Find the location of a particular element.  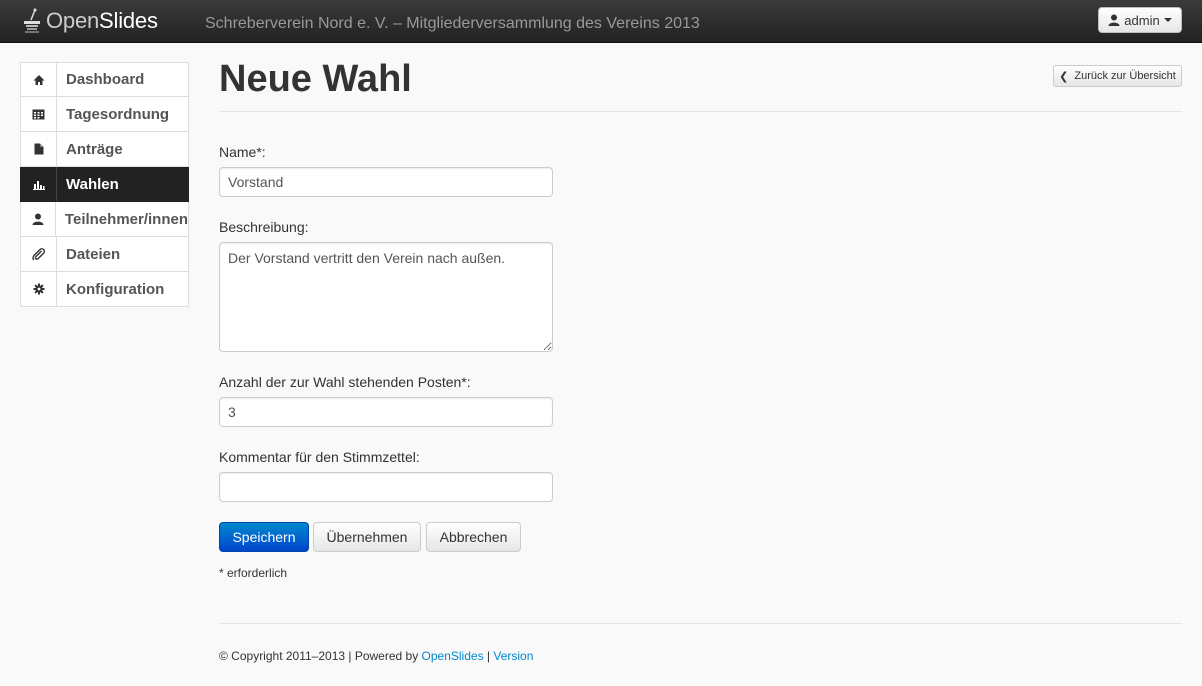

sidebar-item-label: Anträge is located at coordinates (94, 149).